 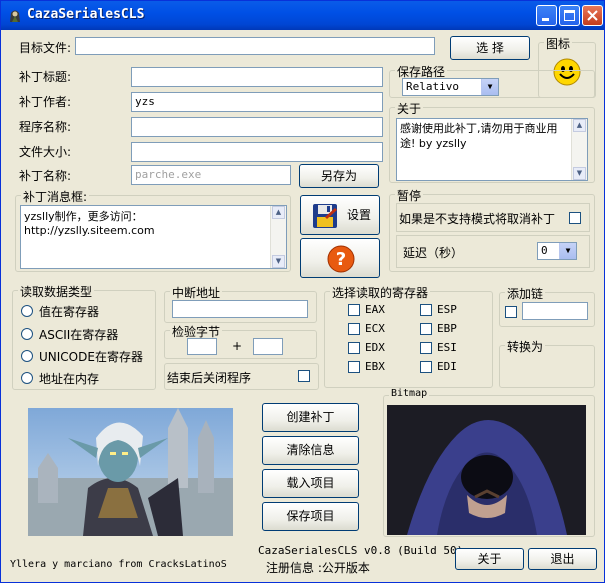 What do you see at coordinates (375, 309) in the screenshot?
I see `register-label: EAX` at bounding box center [375, 309].